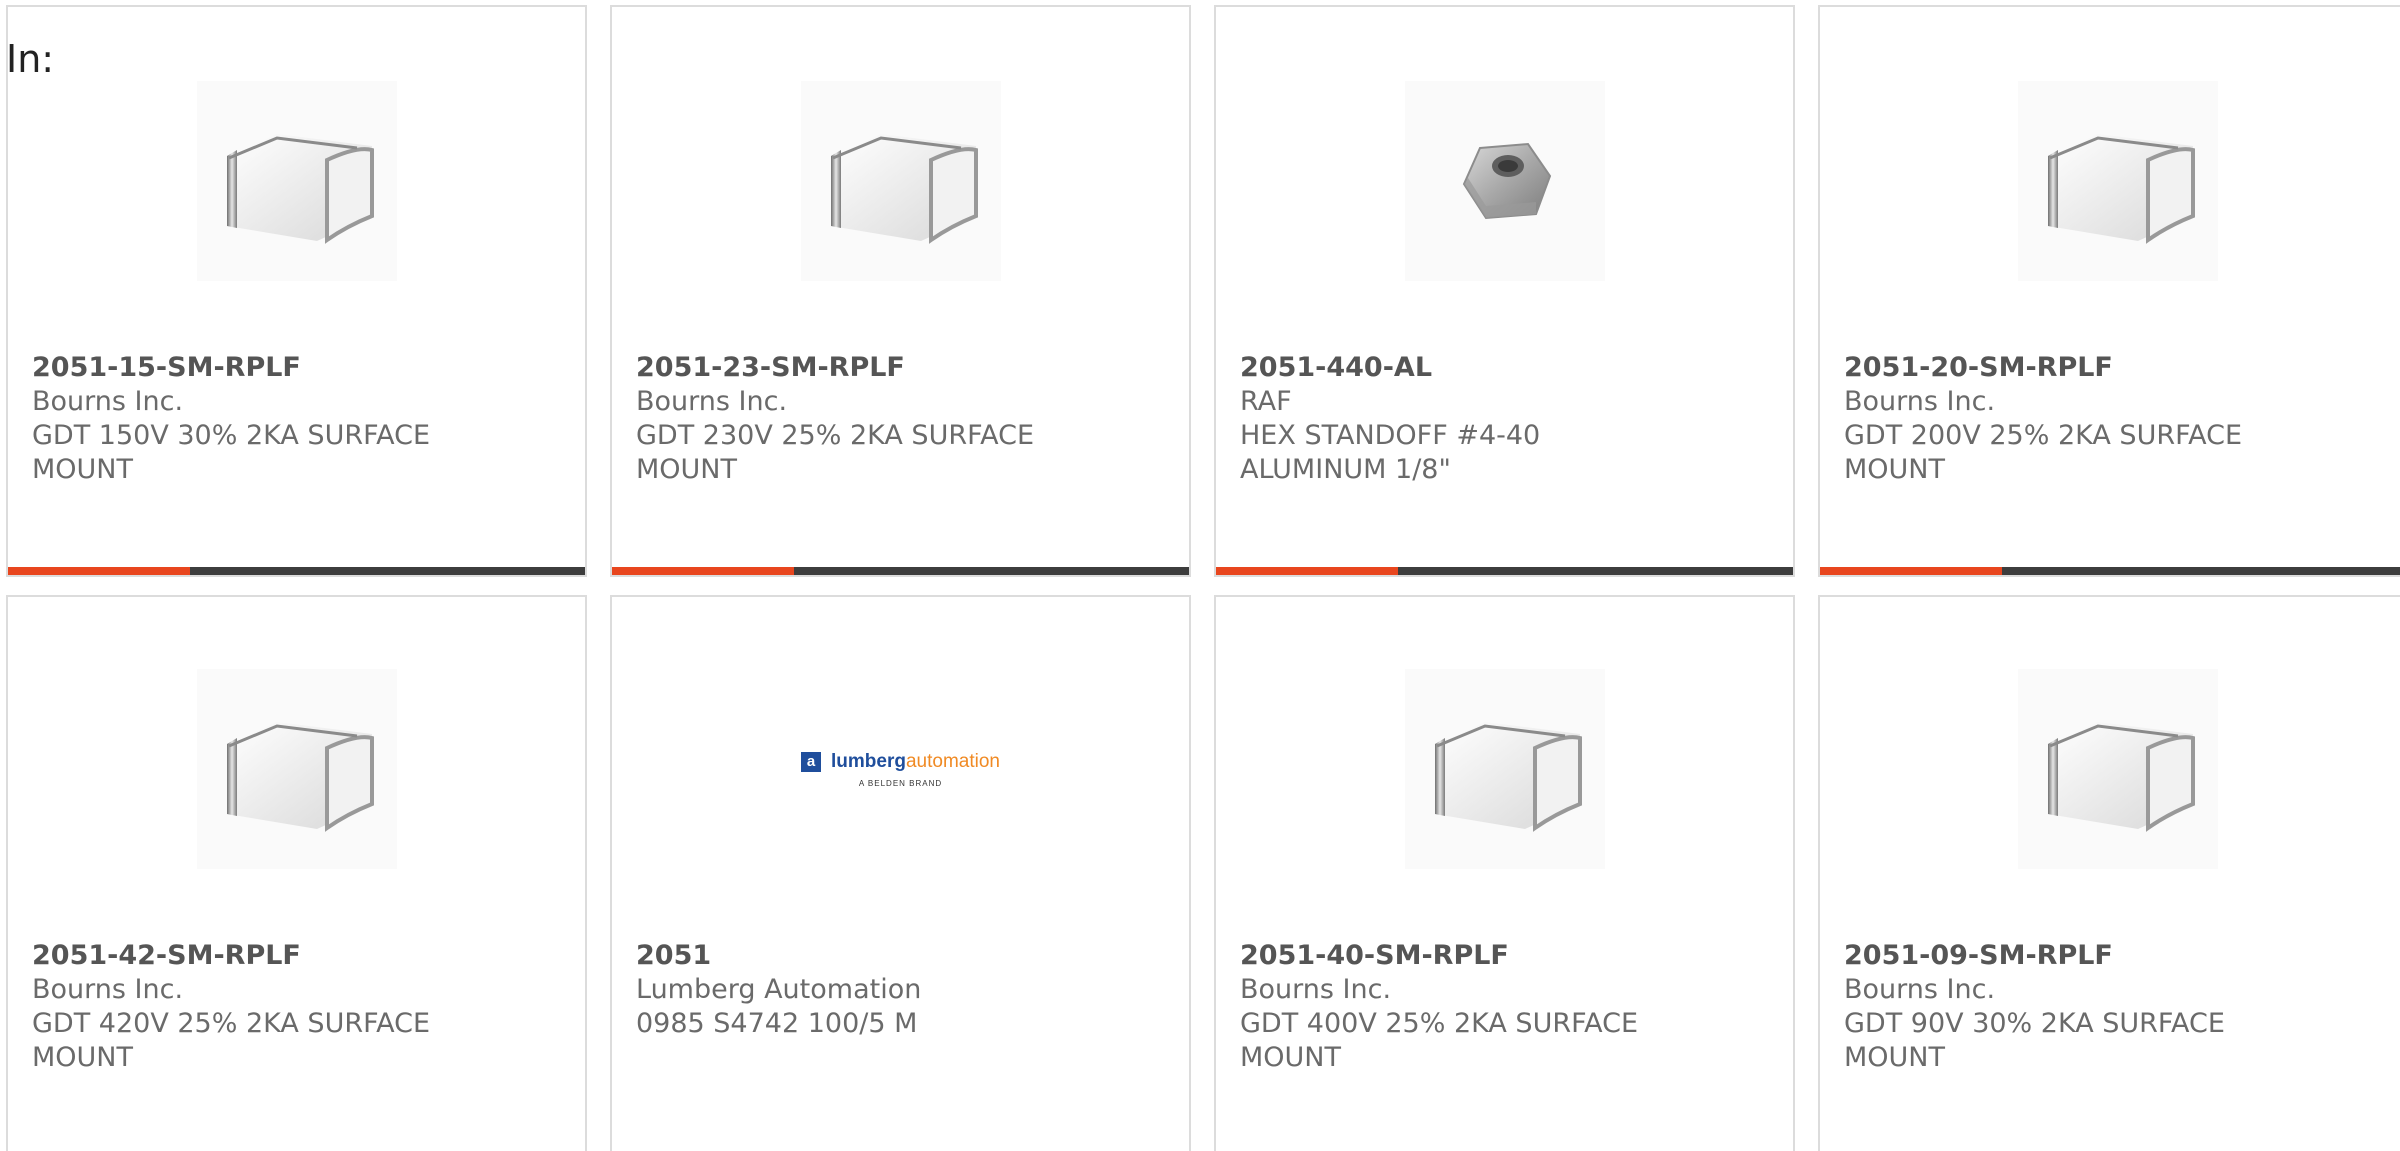  I want to click on description: GDT 200V 25% 2KA SURFACE MOUNT, so click(2043, 452).